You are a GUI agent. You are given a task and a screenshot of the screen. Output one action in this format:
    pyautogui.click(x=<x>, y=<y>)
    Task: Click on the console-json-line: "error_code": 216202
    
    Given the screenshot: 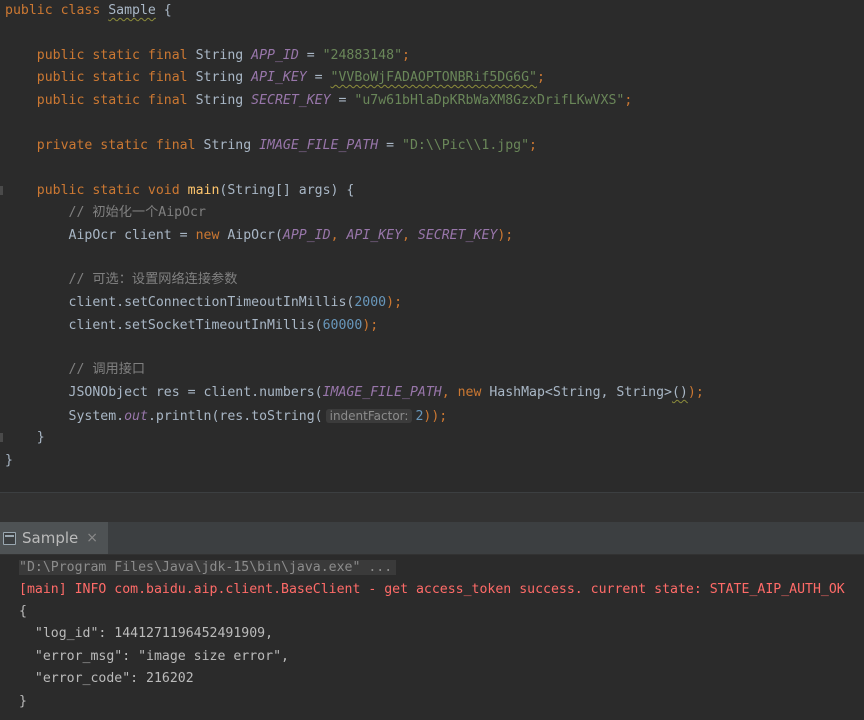 What is the action you would take?
    pyautogui.click(x=106, y=678)
    